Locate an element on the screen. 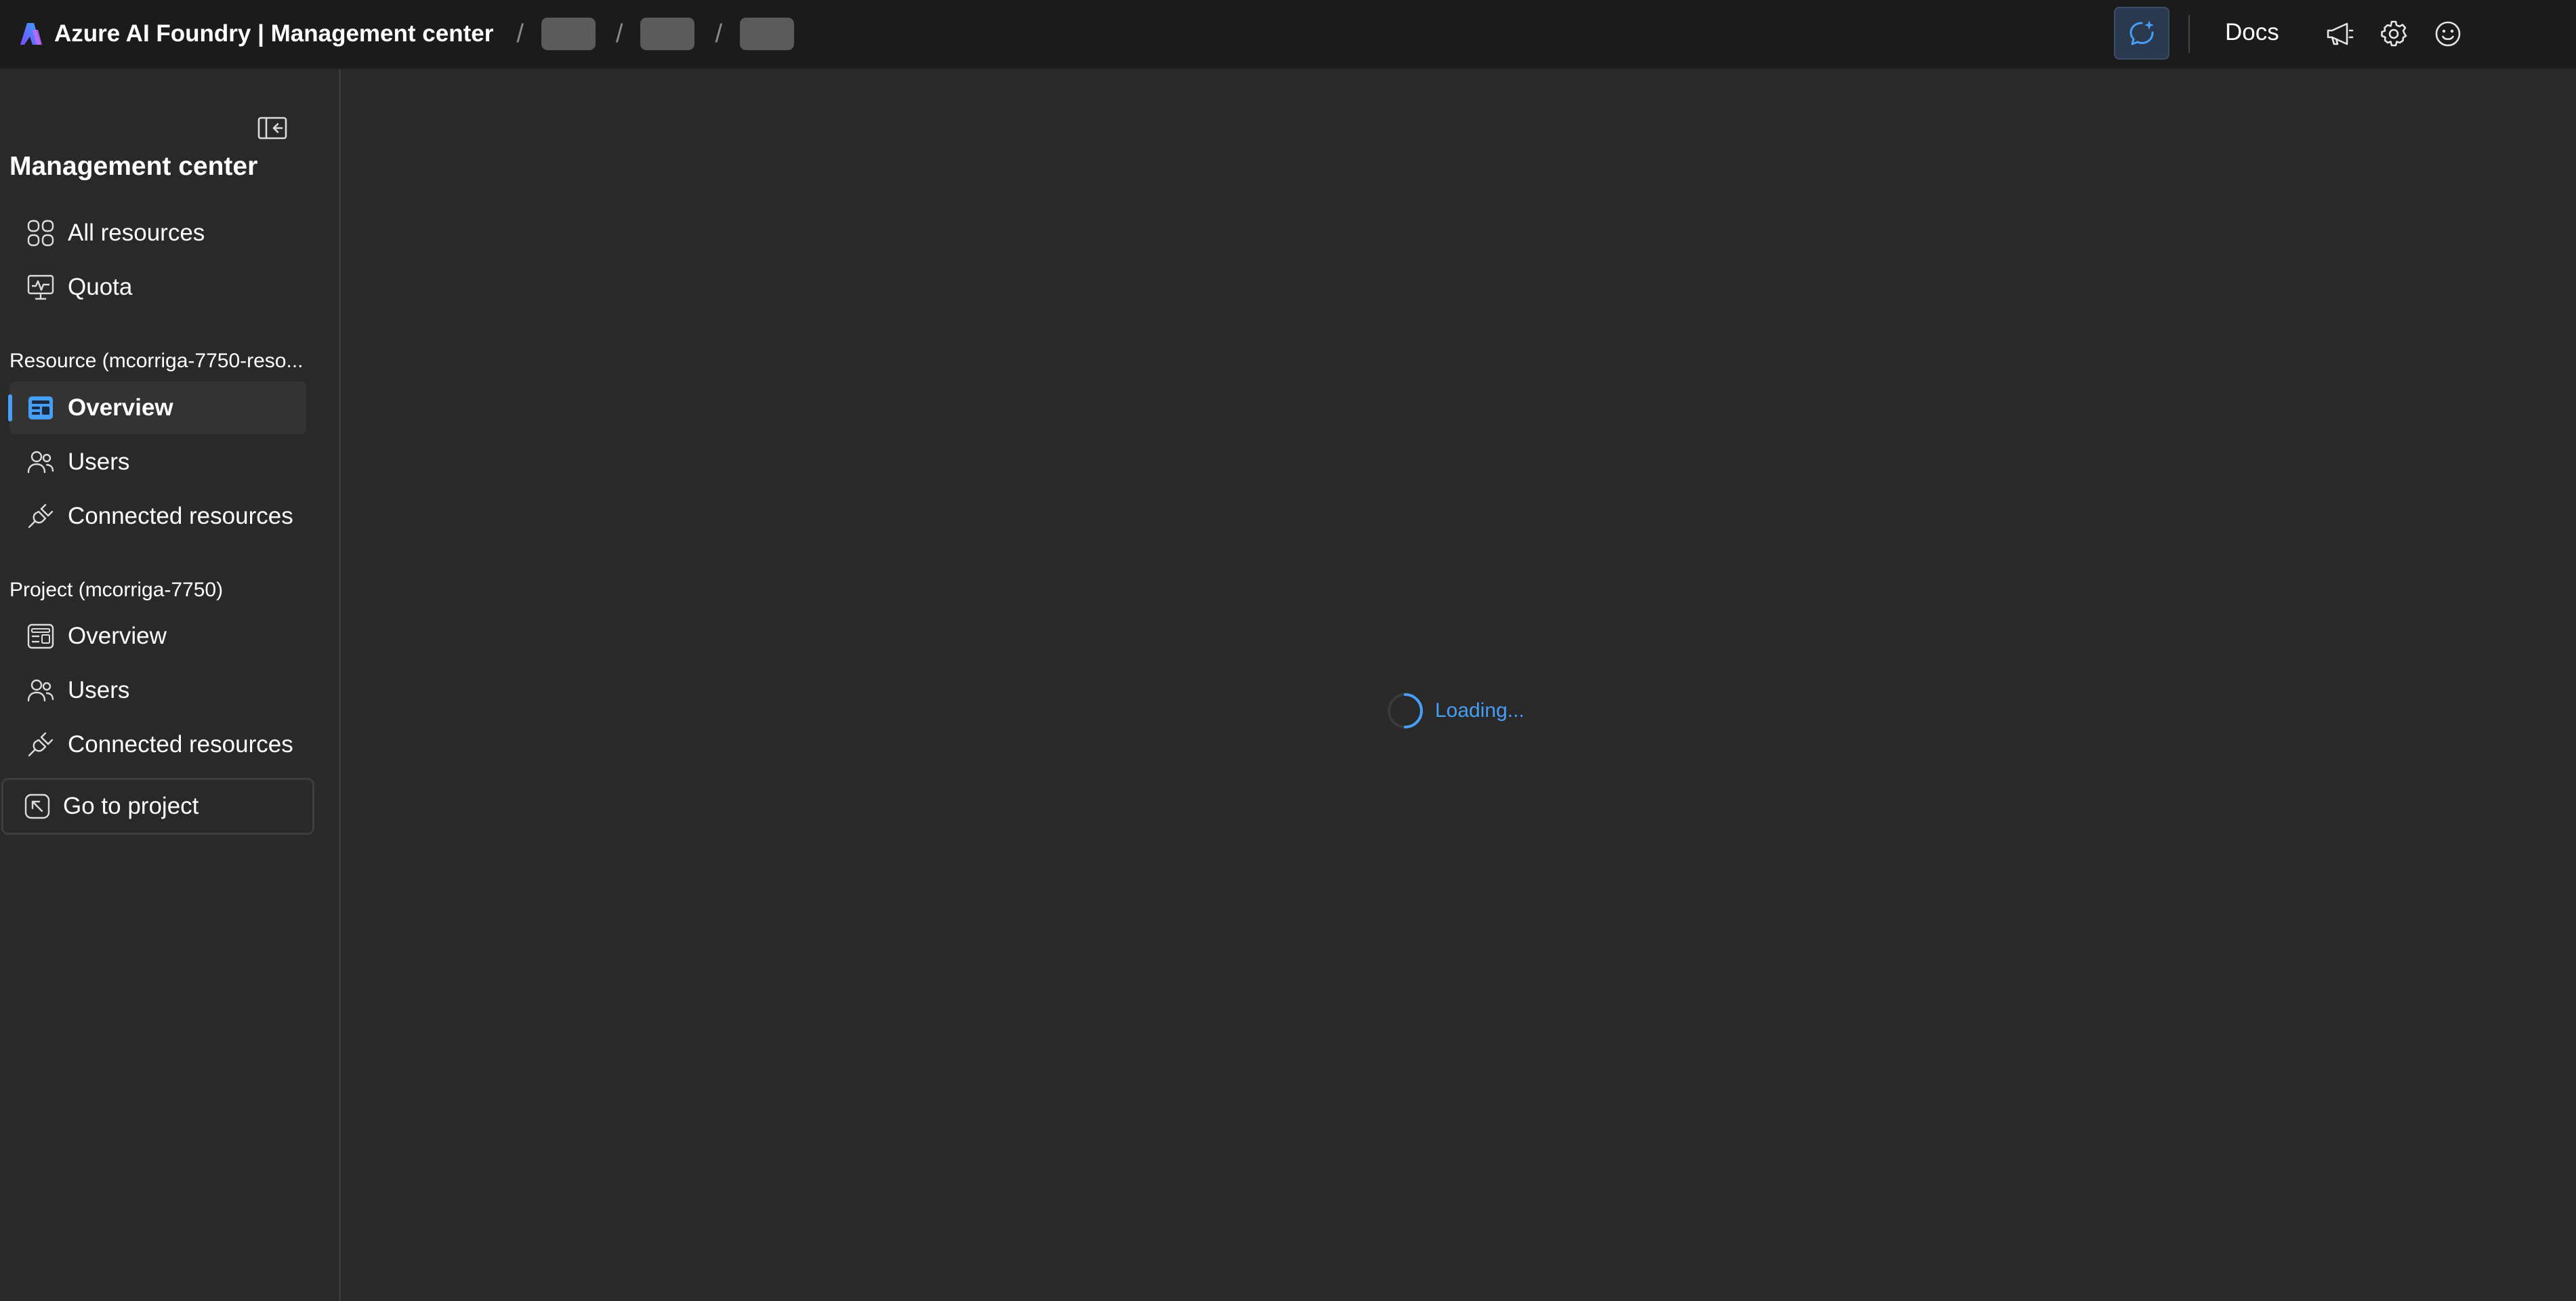  grid-icon is located at coordinates (41, 233).